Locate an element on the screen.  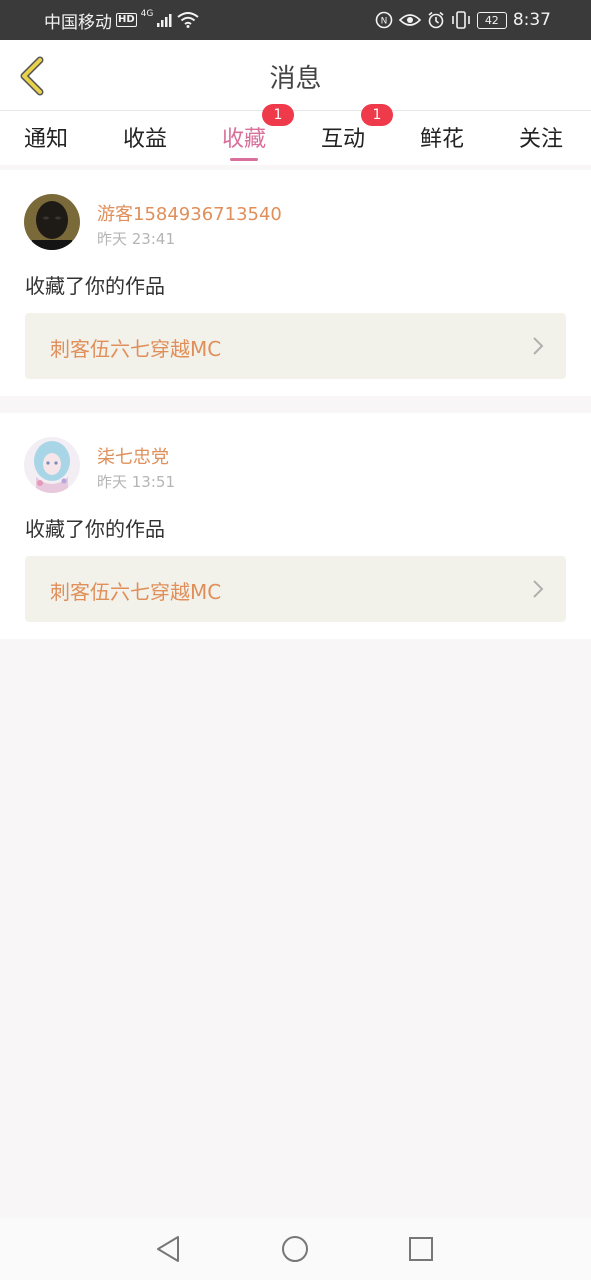
tab-label: 关注 is located at coordinates (541, 139).